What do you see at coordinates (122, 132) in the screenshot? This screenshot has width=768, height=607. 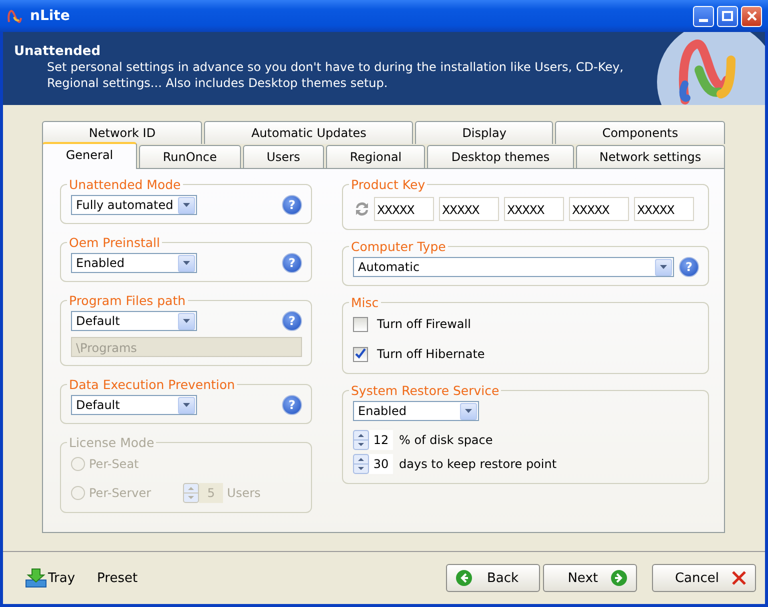 I see `tab: Network ID` at bounding box center [122, 132].